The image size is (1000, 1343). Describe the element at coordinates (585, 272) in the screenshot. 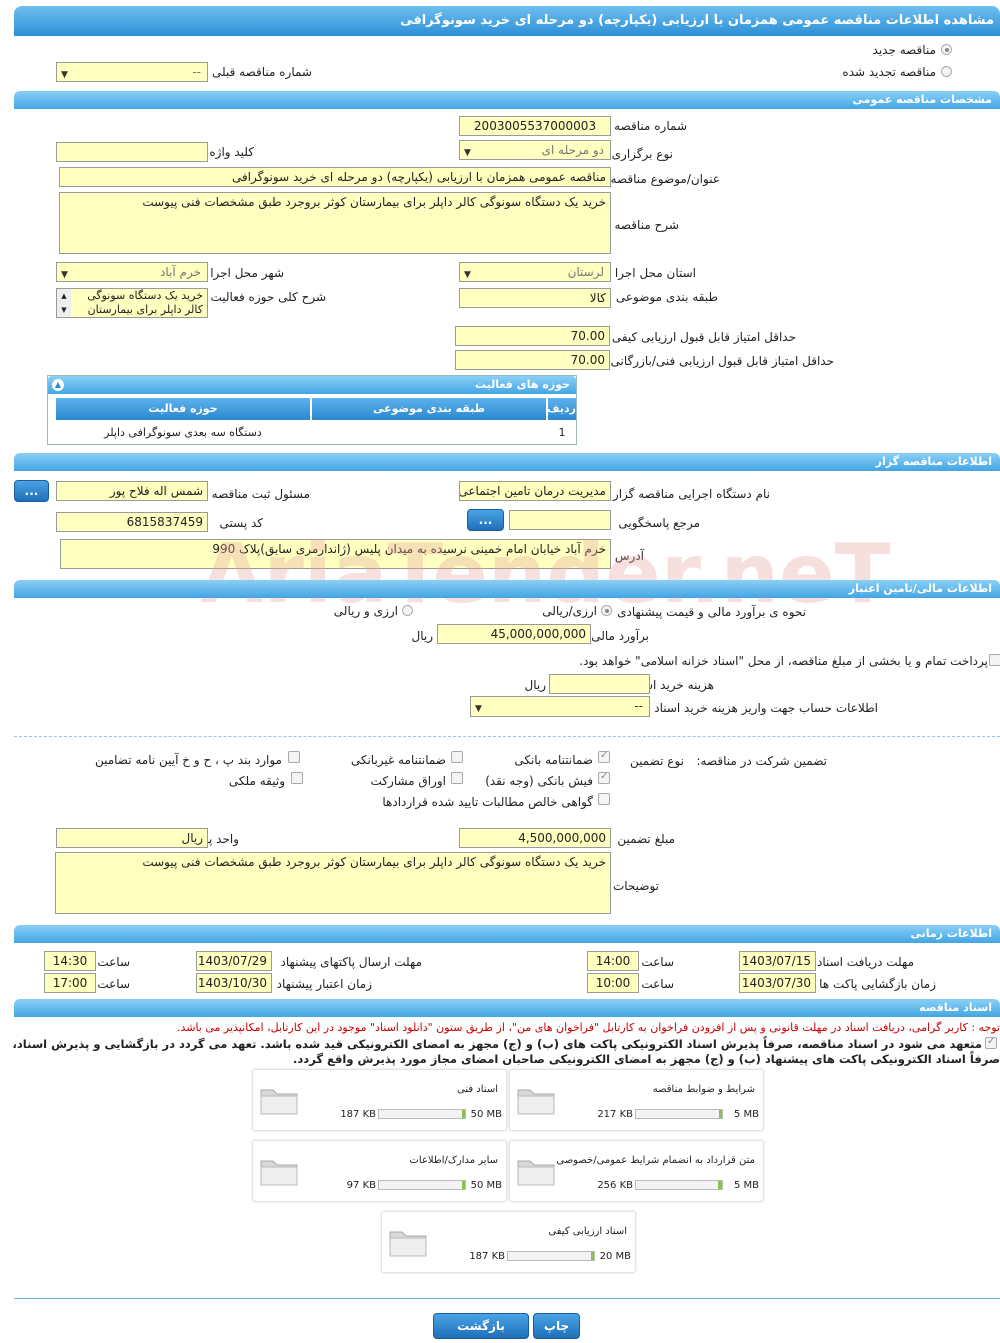

I see `province-value: لرستان` at that location.